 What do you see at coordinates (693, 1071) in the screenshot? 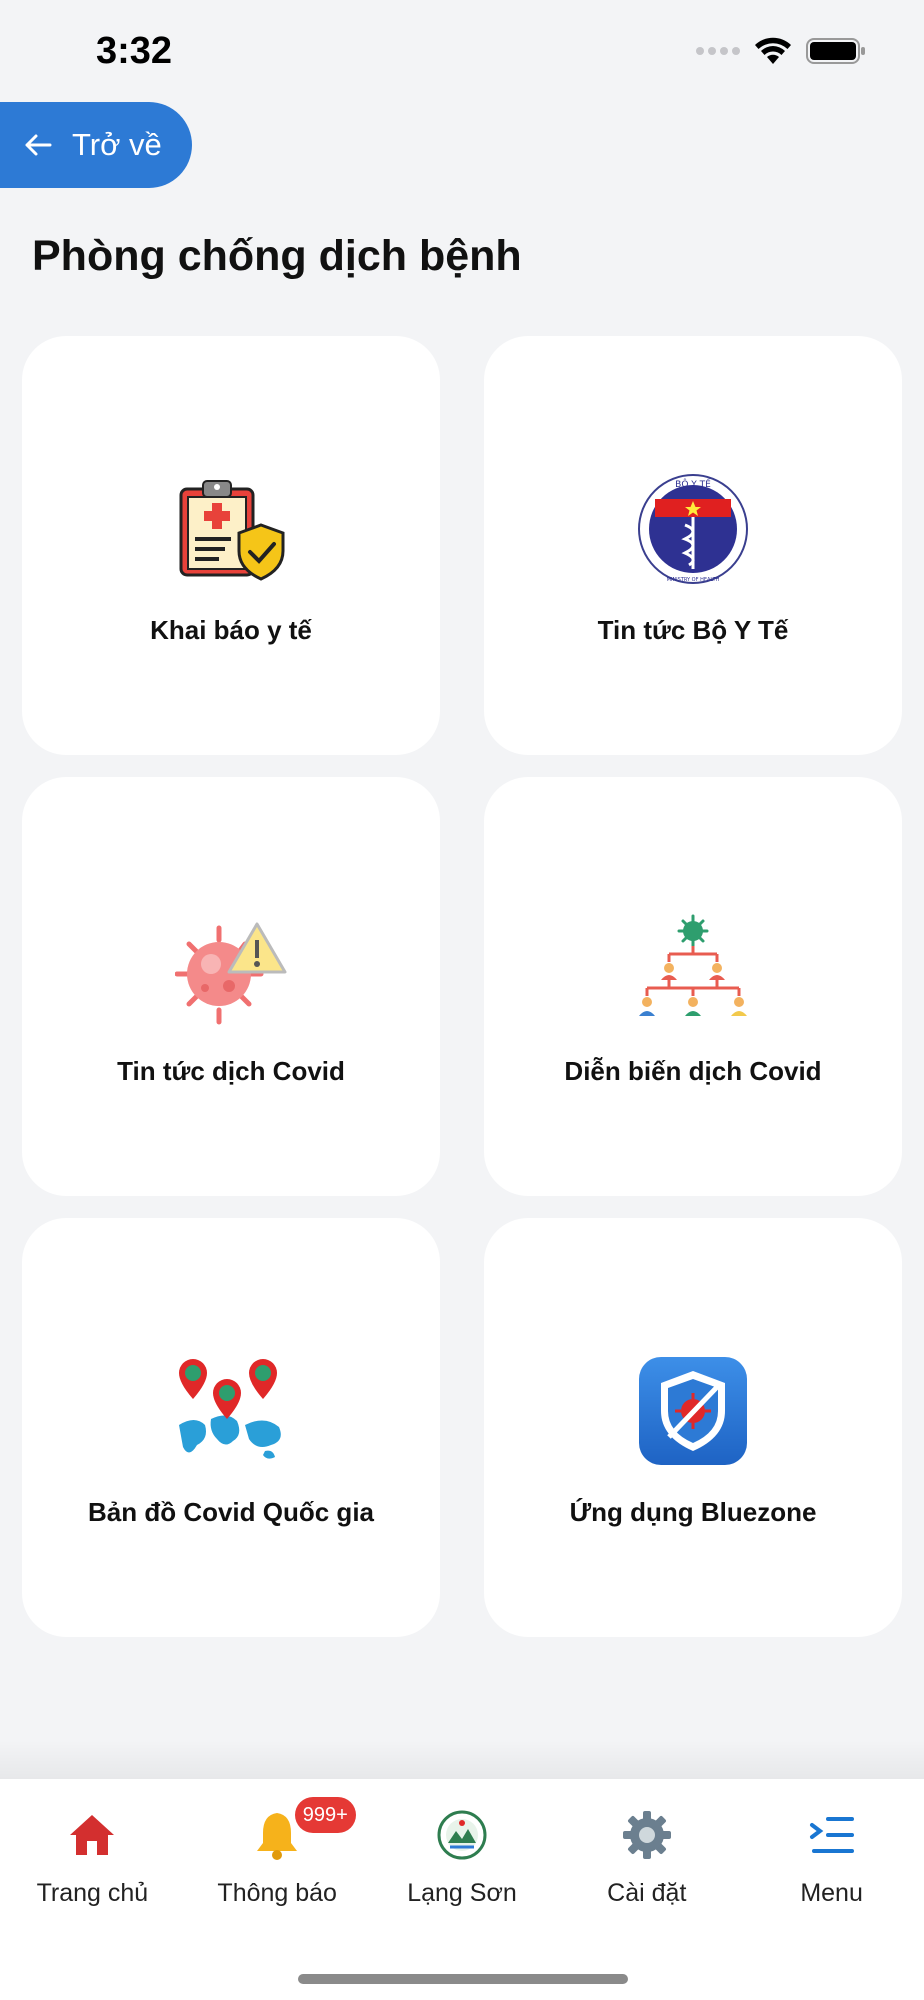
I see `card-label: Diễn biến dịch Covid` at bounding box center [693, 1071].